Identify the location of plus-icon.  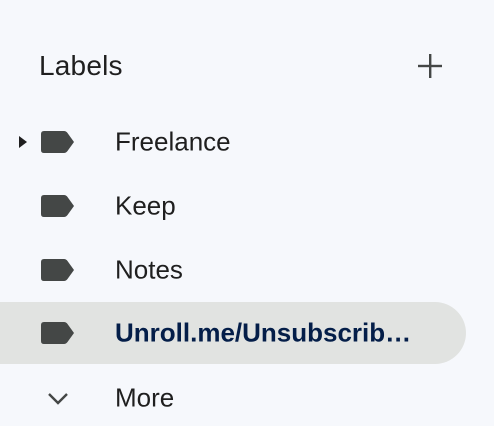
(430, 66).